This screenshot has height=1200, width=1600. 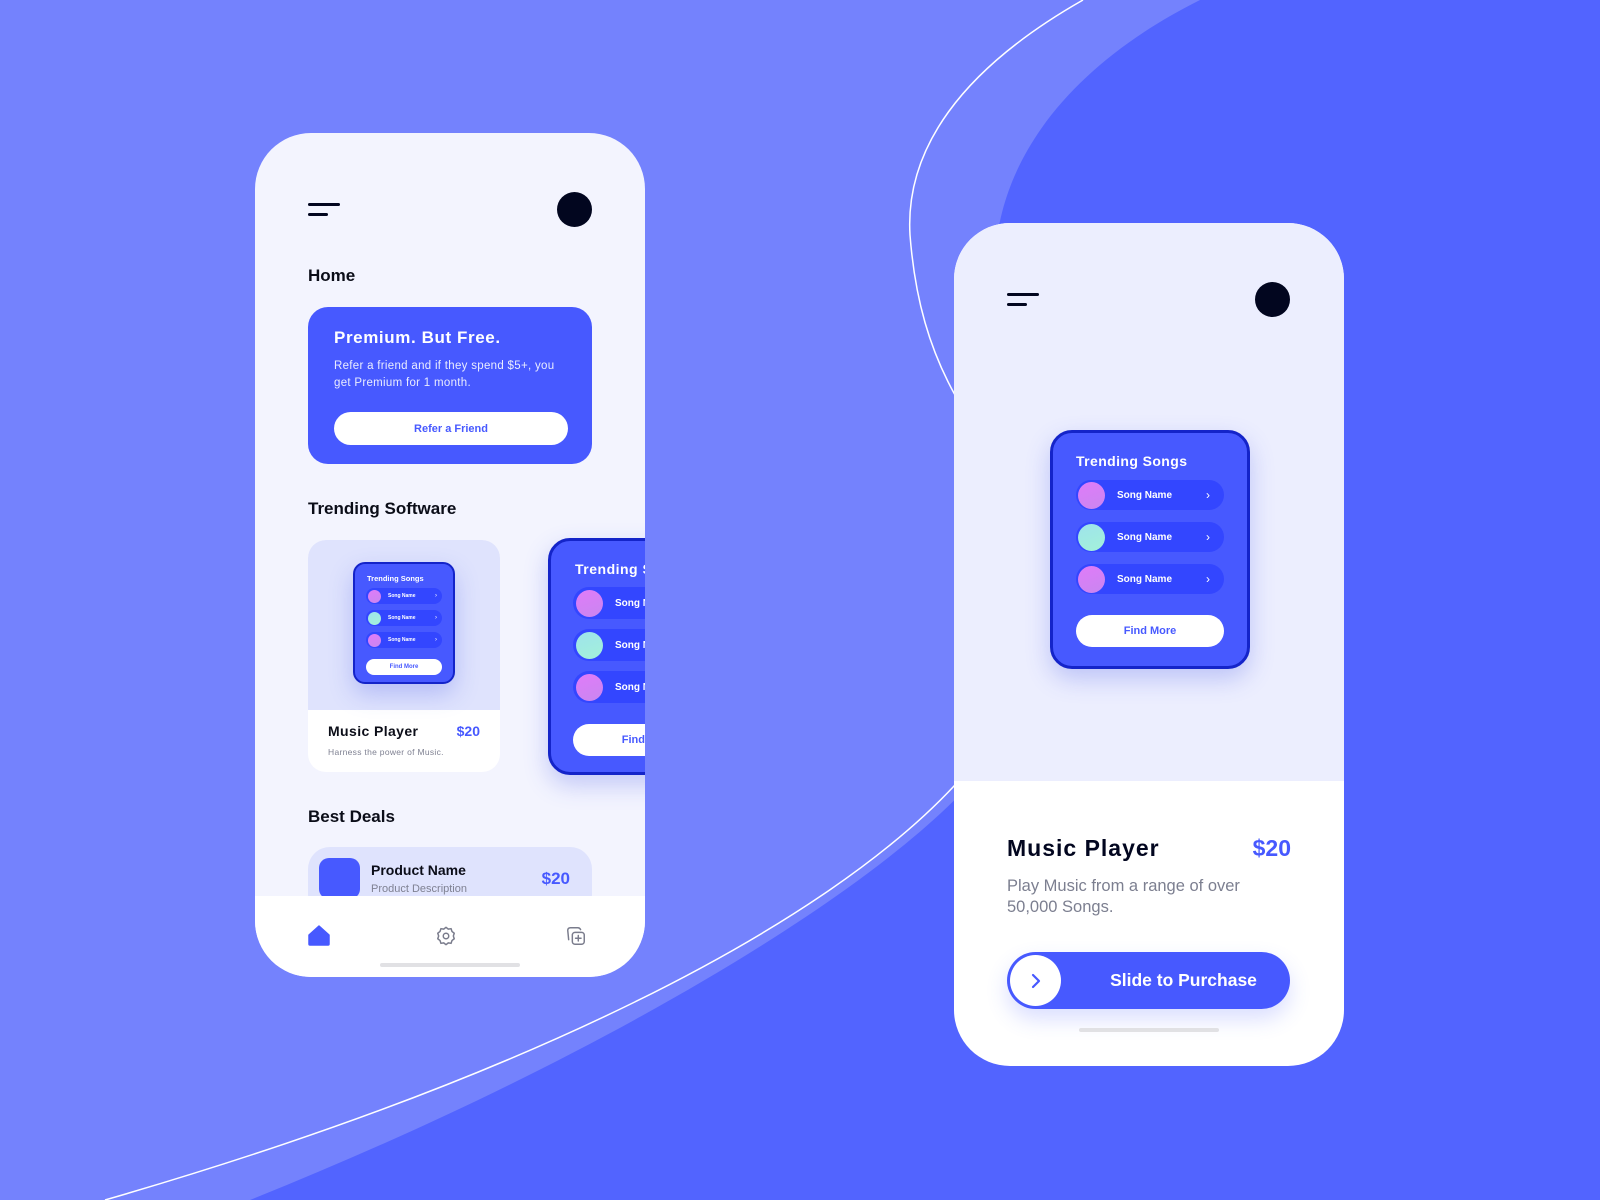 I want to click on section-title-best-deals: Best Deals, so click(x=351, y=816).